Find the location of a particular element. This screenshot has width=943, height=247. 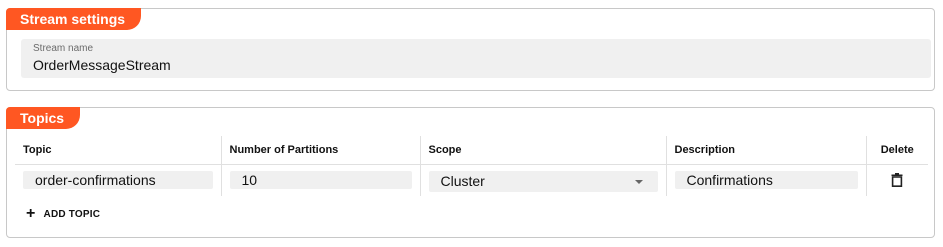

partitions-input: 10 is located at coordinates (320, 180).